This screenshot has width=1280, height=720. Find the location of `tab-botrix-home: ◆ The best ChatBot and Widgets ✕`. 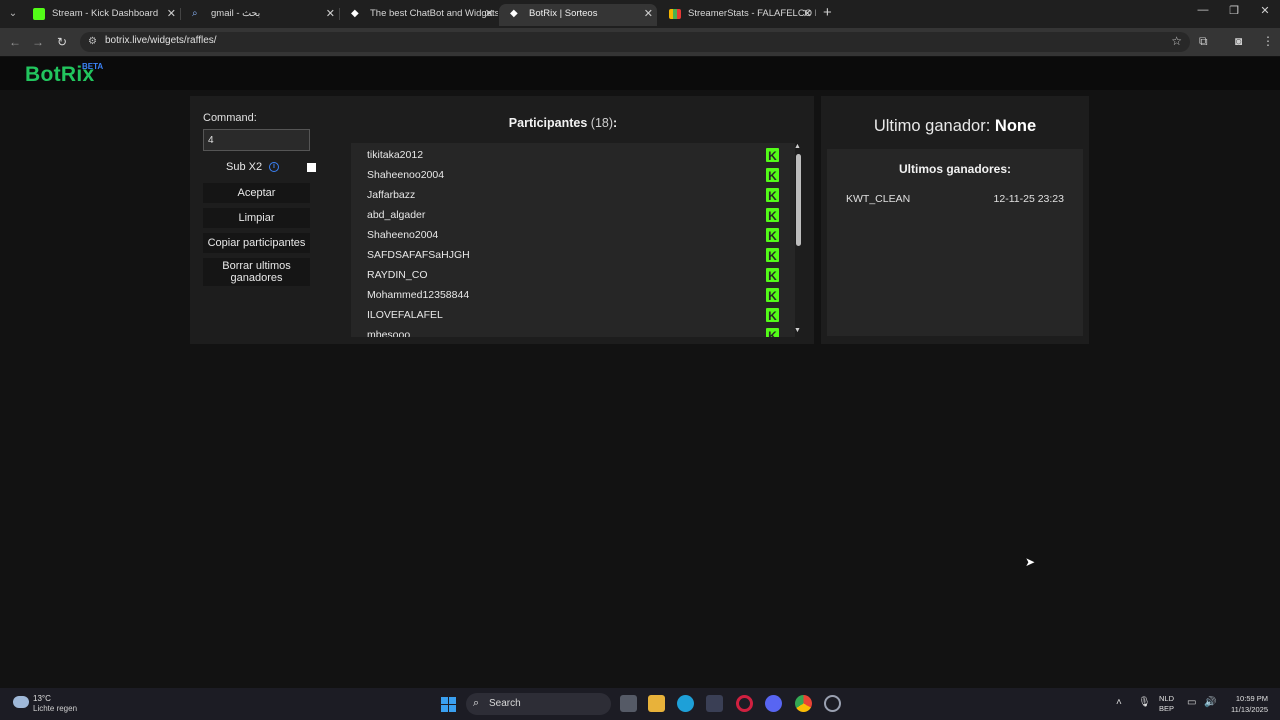

tab-botrix-home: ◆ The best ChatBot and Widgets ✕ is located at coordinates (419, 15).